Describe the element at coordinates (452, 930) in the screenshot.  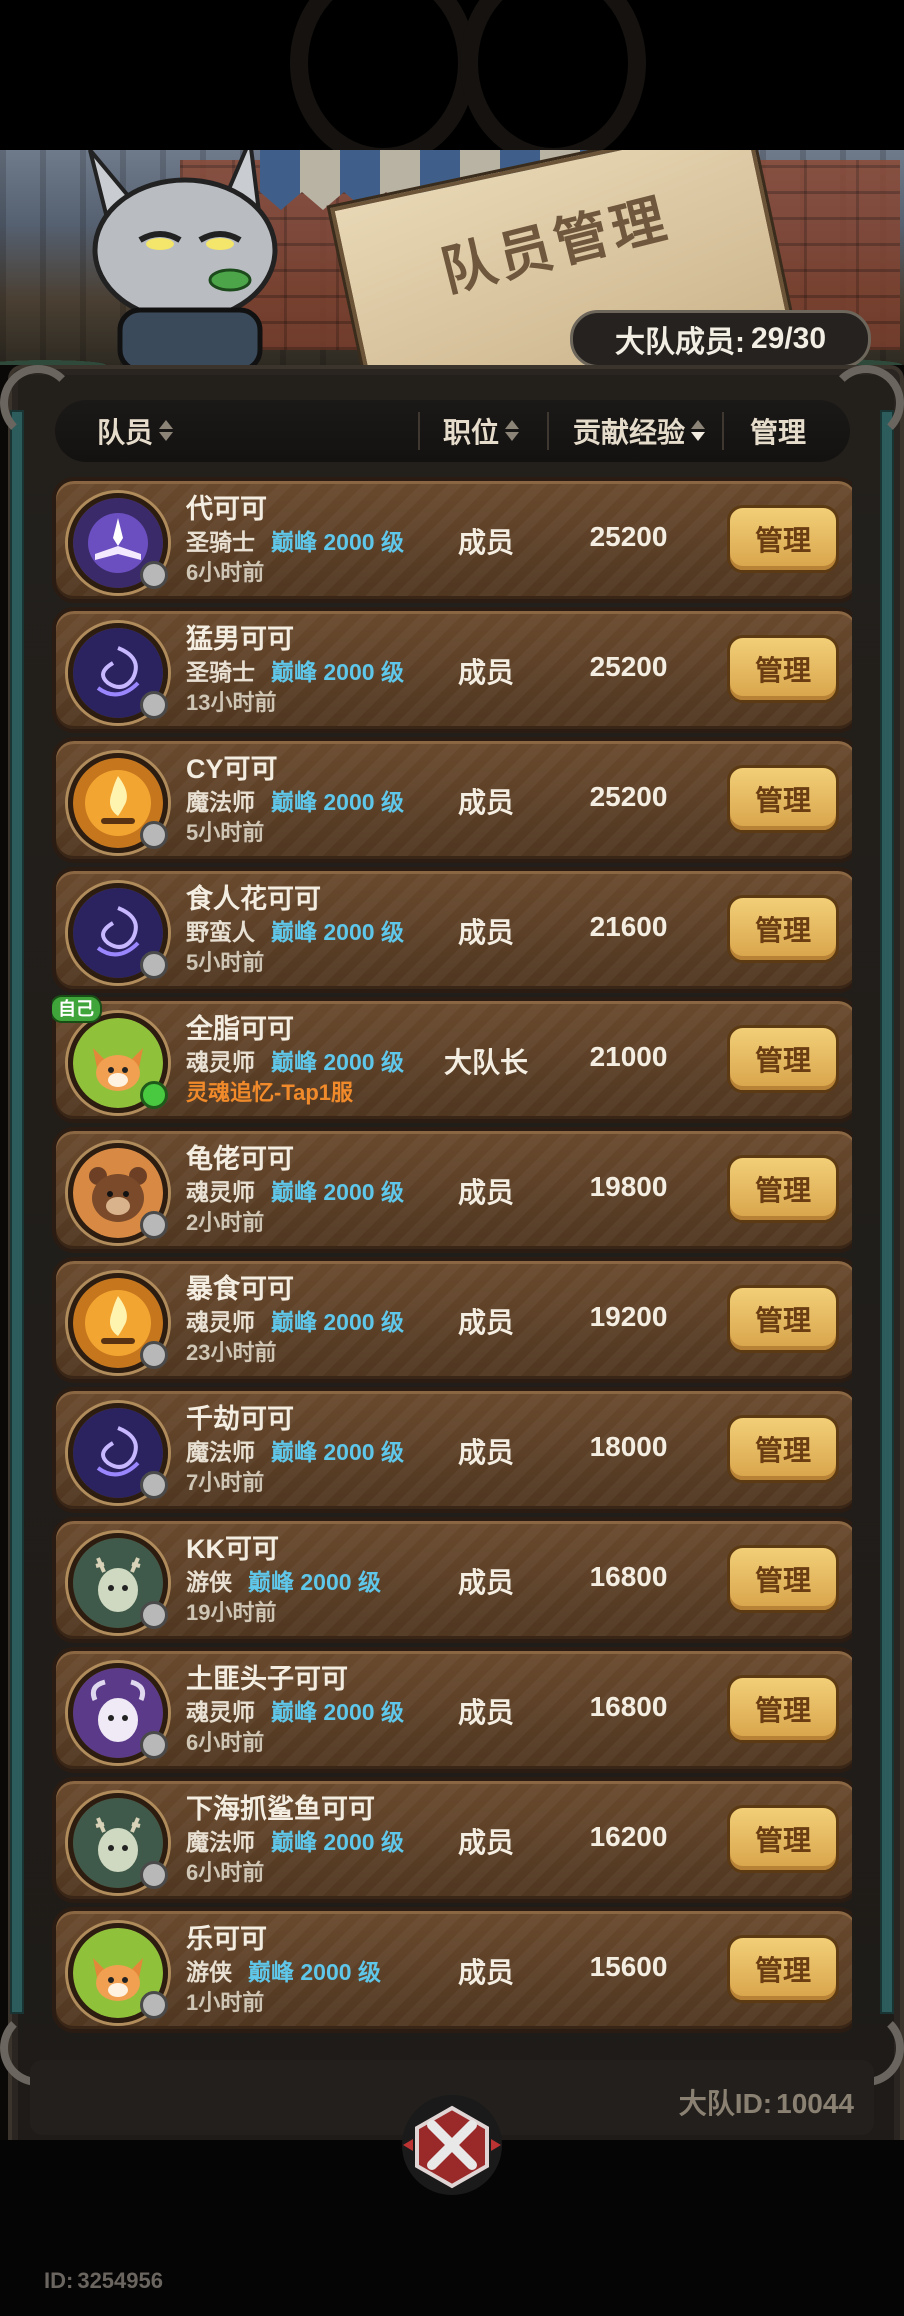
I see `member-row: 食人花可可 野蛮人 巅峰 2000 级 5小时前 成员 21600 管理` at that location.